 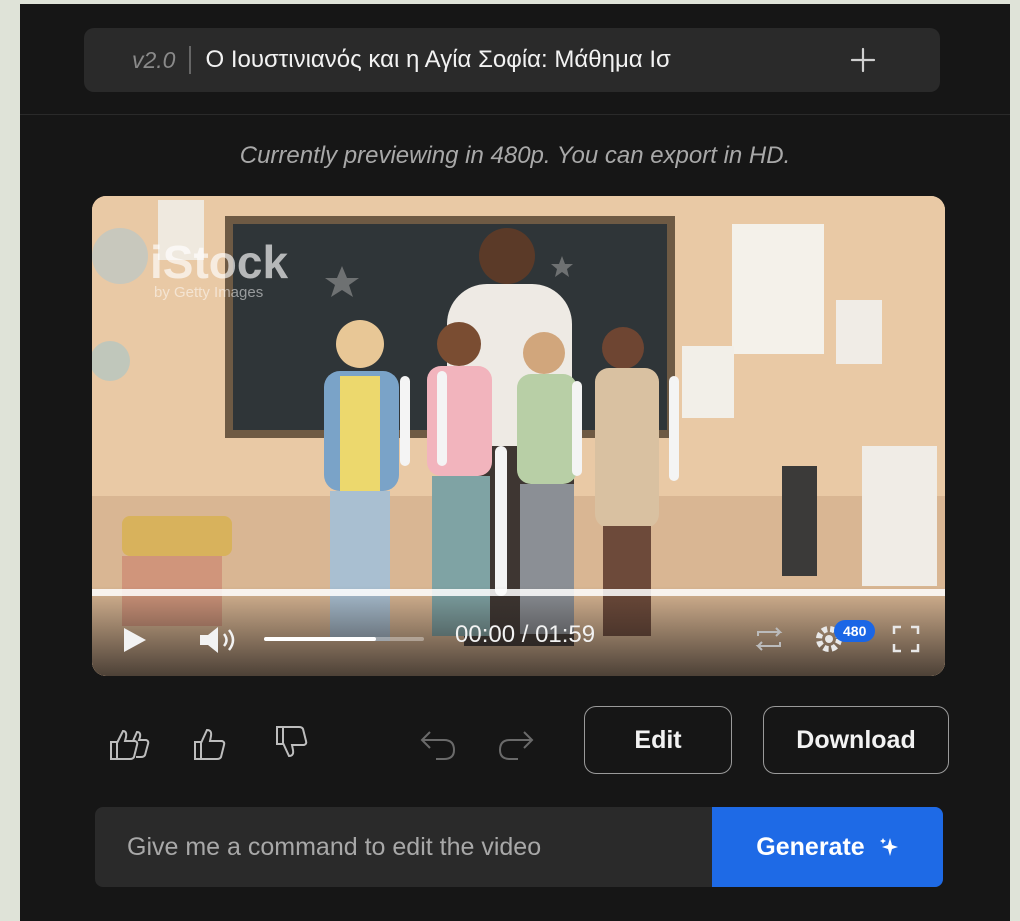 I want to click on volume-icon, so click(x=220, y=640).